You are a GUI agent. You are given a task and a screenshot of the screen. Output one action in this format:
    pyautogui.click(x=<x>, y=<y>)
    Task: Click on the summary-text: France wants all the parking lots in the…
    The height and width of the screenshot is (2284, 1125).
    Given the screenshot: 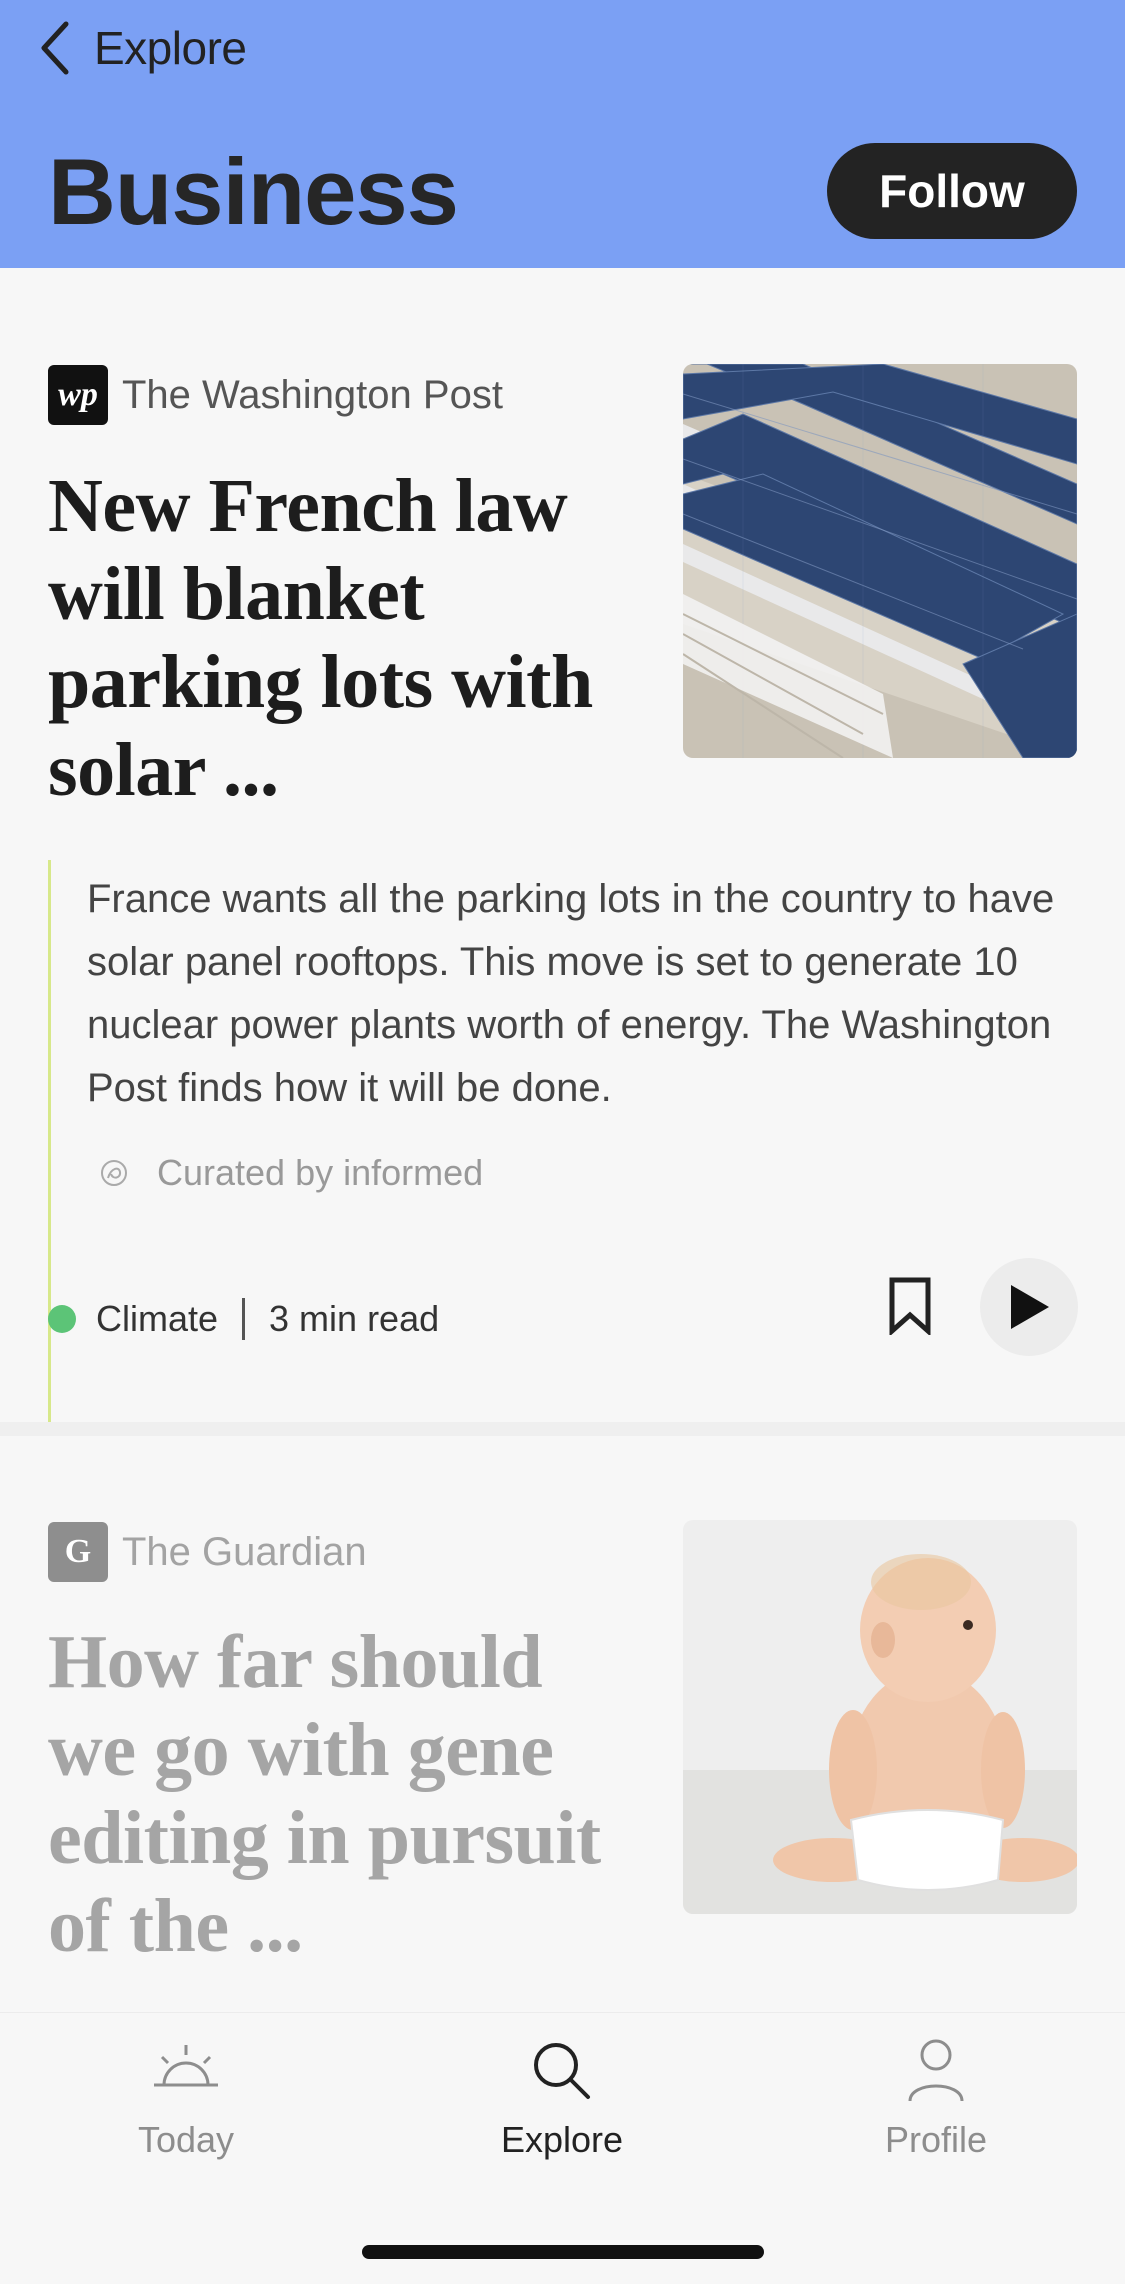 What is the action you would take?
    pyautogui.click(x=571, y=993)
    